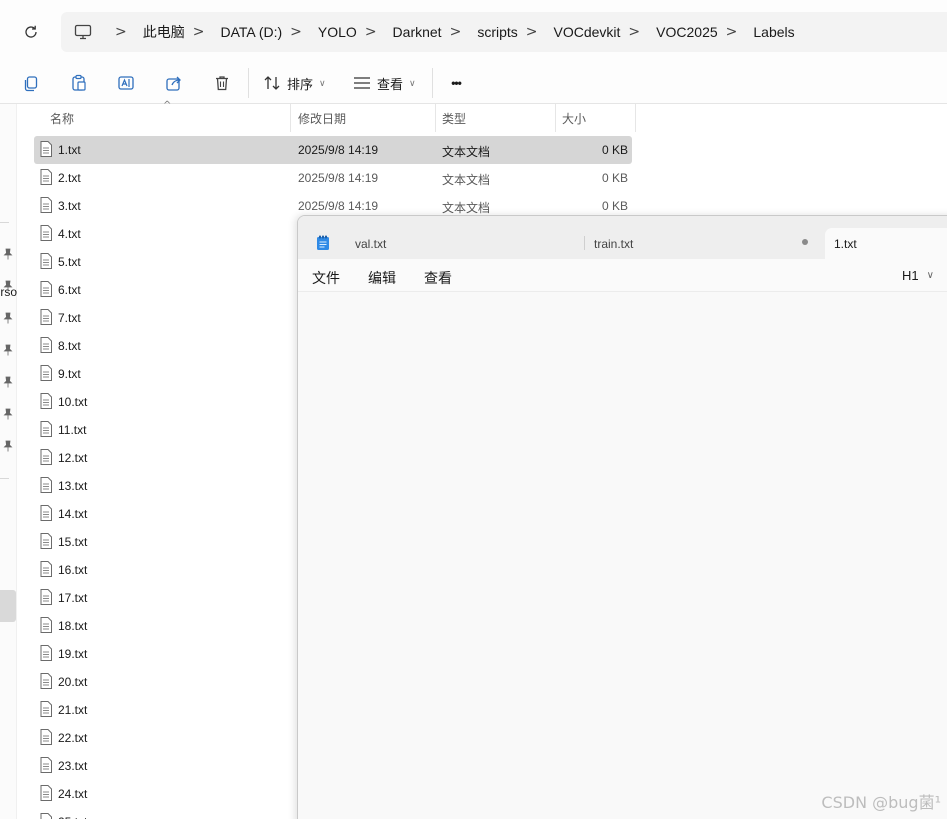  I want to click on file-modified-date: 2025/9/8 14:19, so click(338, 150).